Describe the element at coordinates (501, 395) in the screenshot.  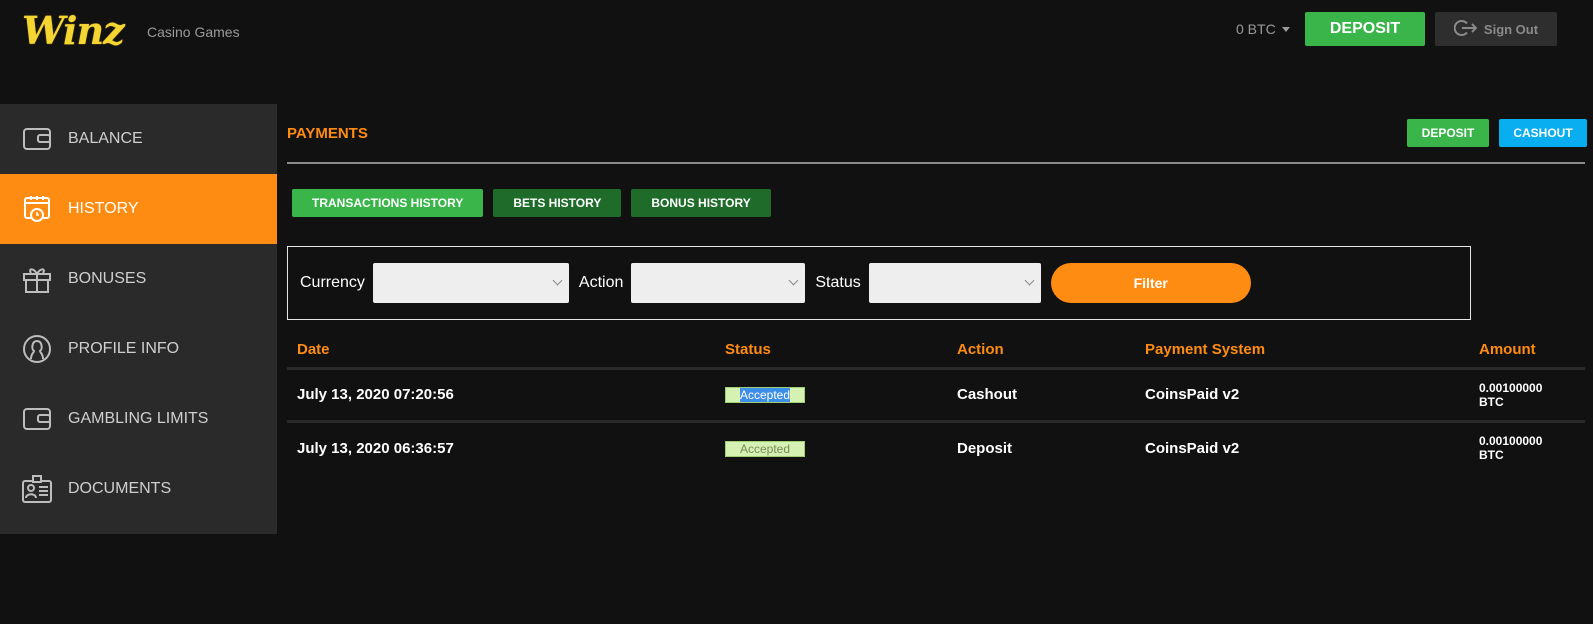
I see `cell-date: July 13, 2020 07:20:56` at that location.